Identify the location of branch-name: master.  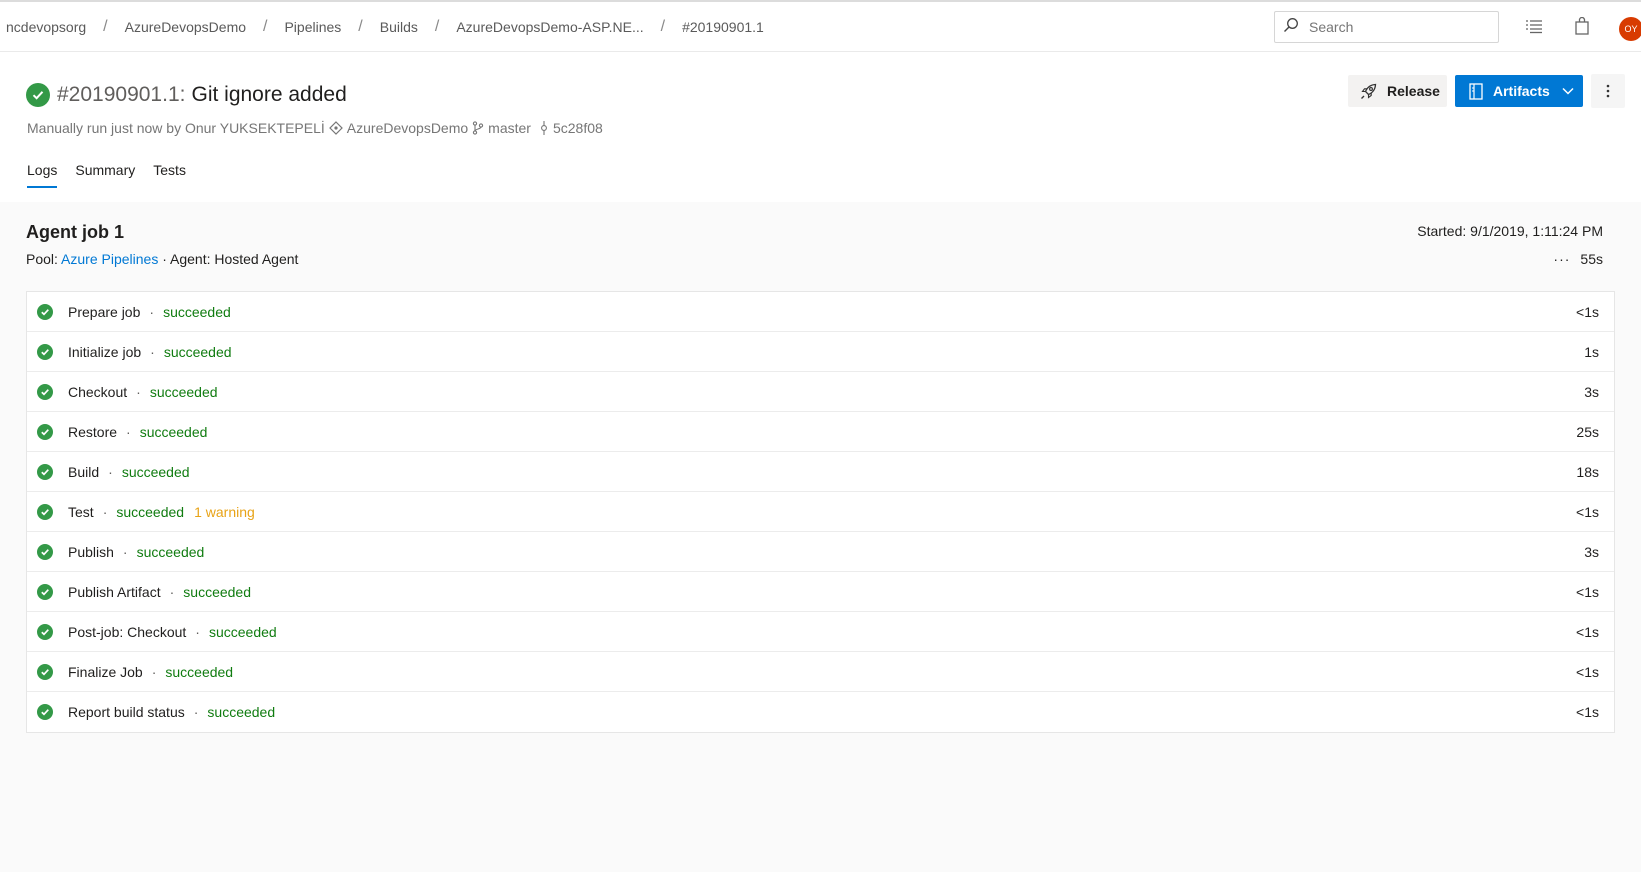
(509, 128).